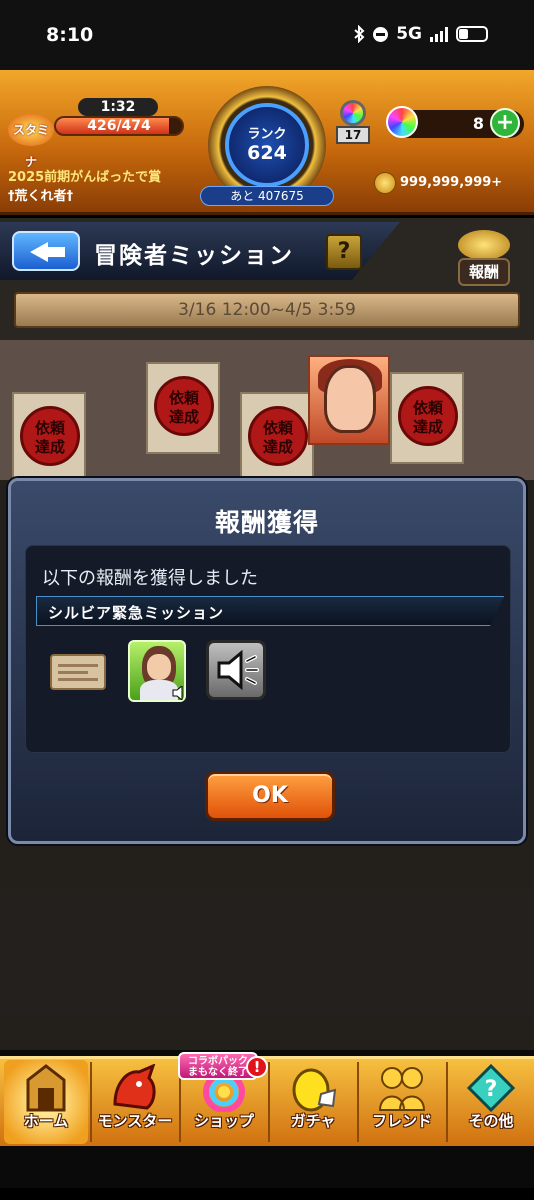 The image size is (534, 1200). I want to click on coin-icon, so click(385, 183).